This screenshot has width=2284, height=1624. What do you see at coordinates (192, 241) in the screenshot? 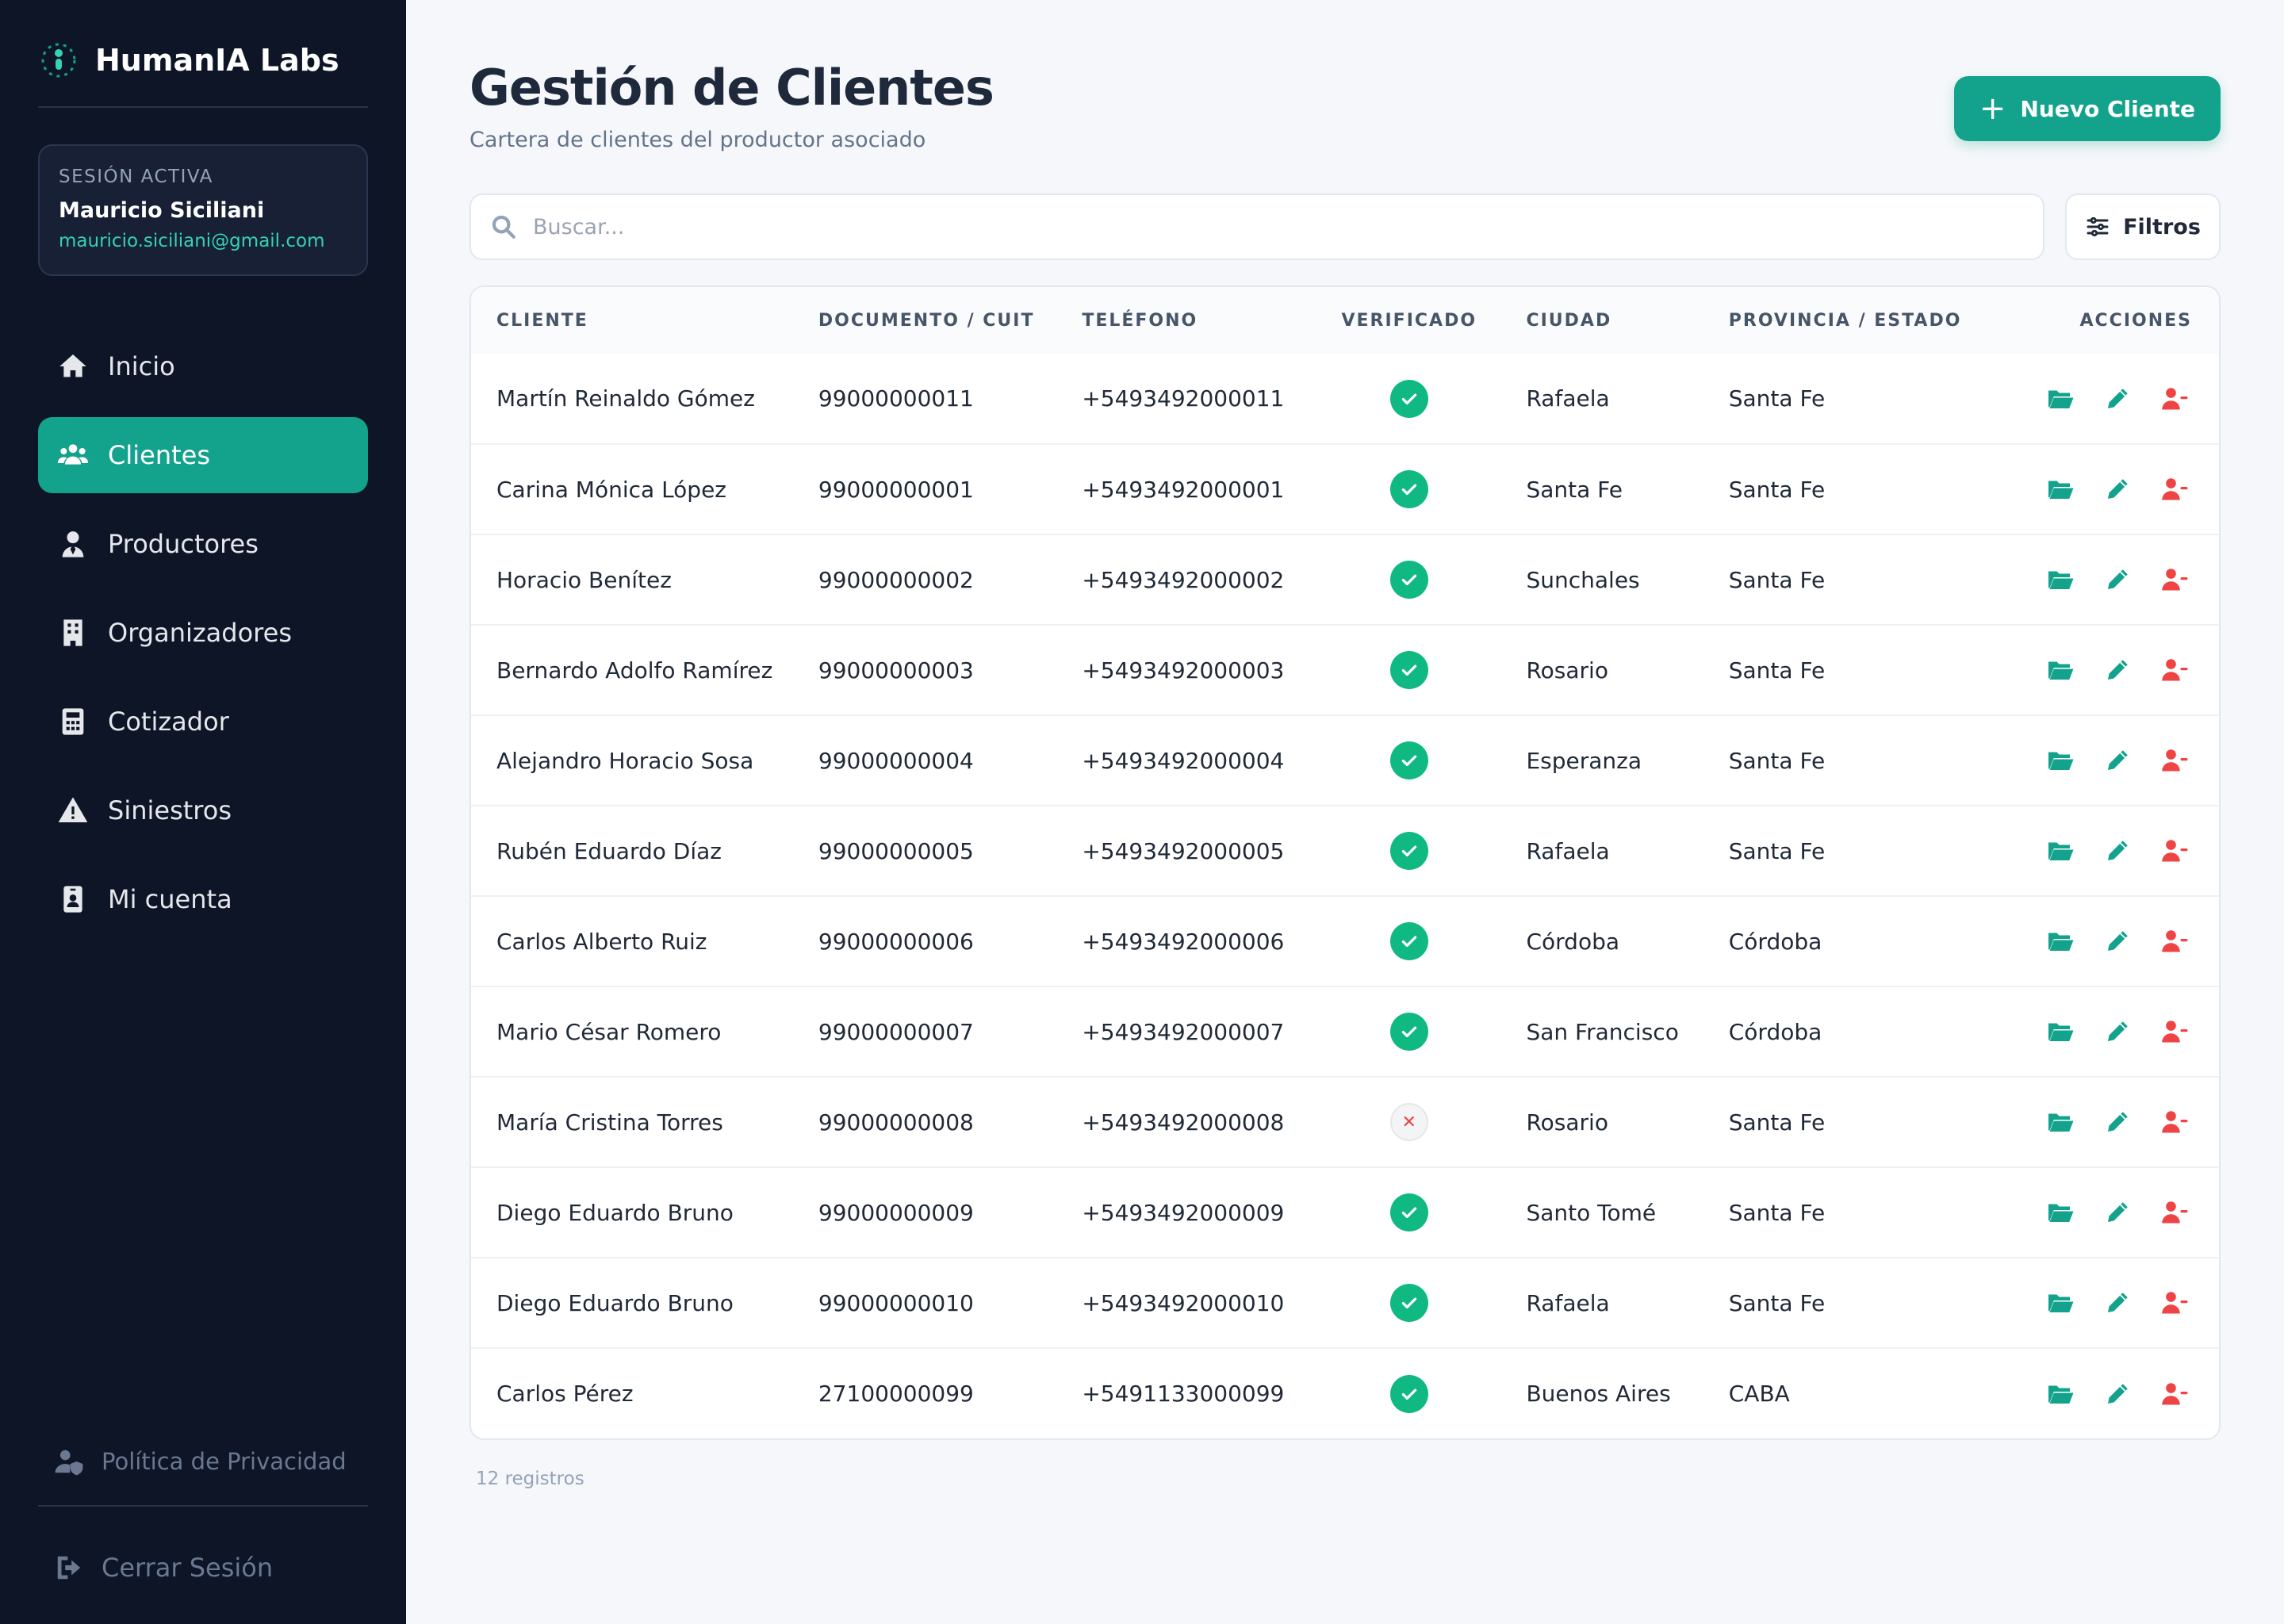
I see `session-user-email: mauricio.siciliani@gmail.com` at bounding box center [192, 241].